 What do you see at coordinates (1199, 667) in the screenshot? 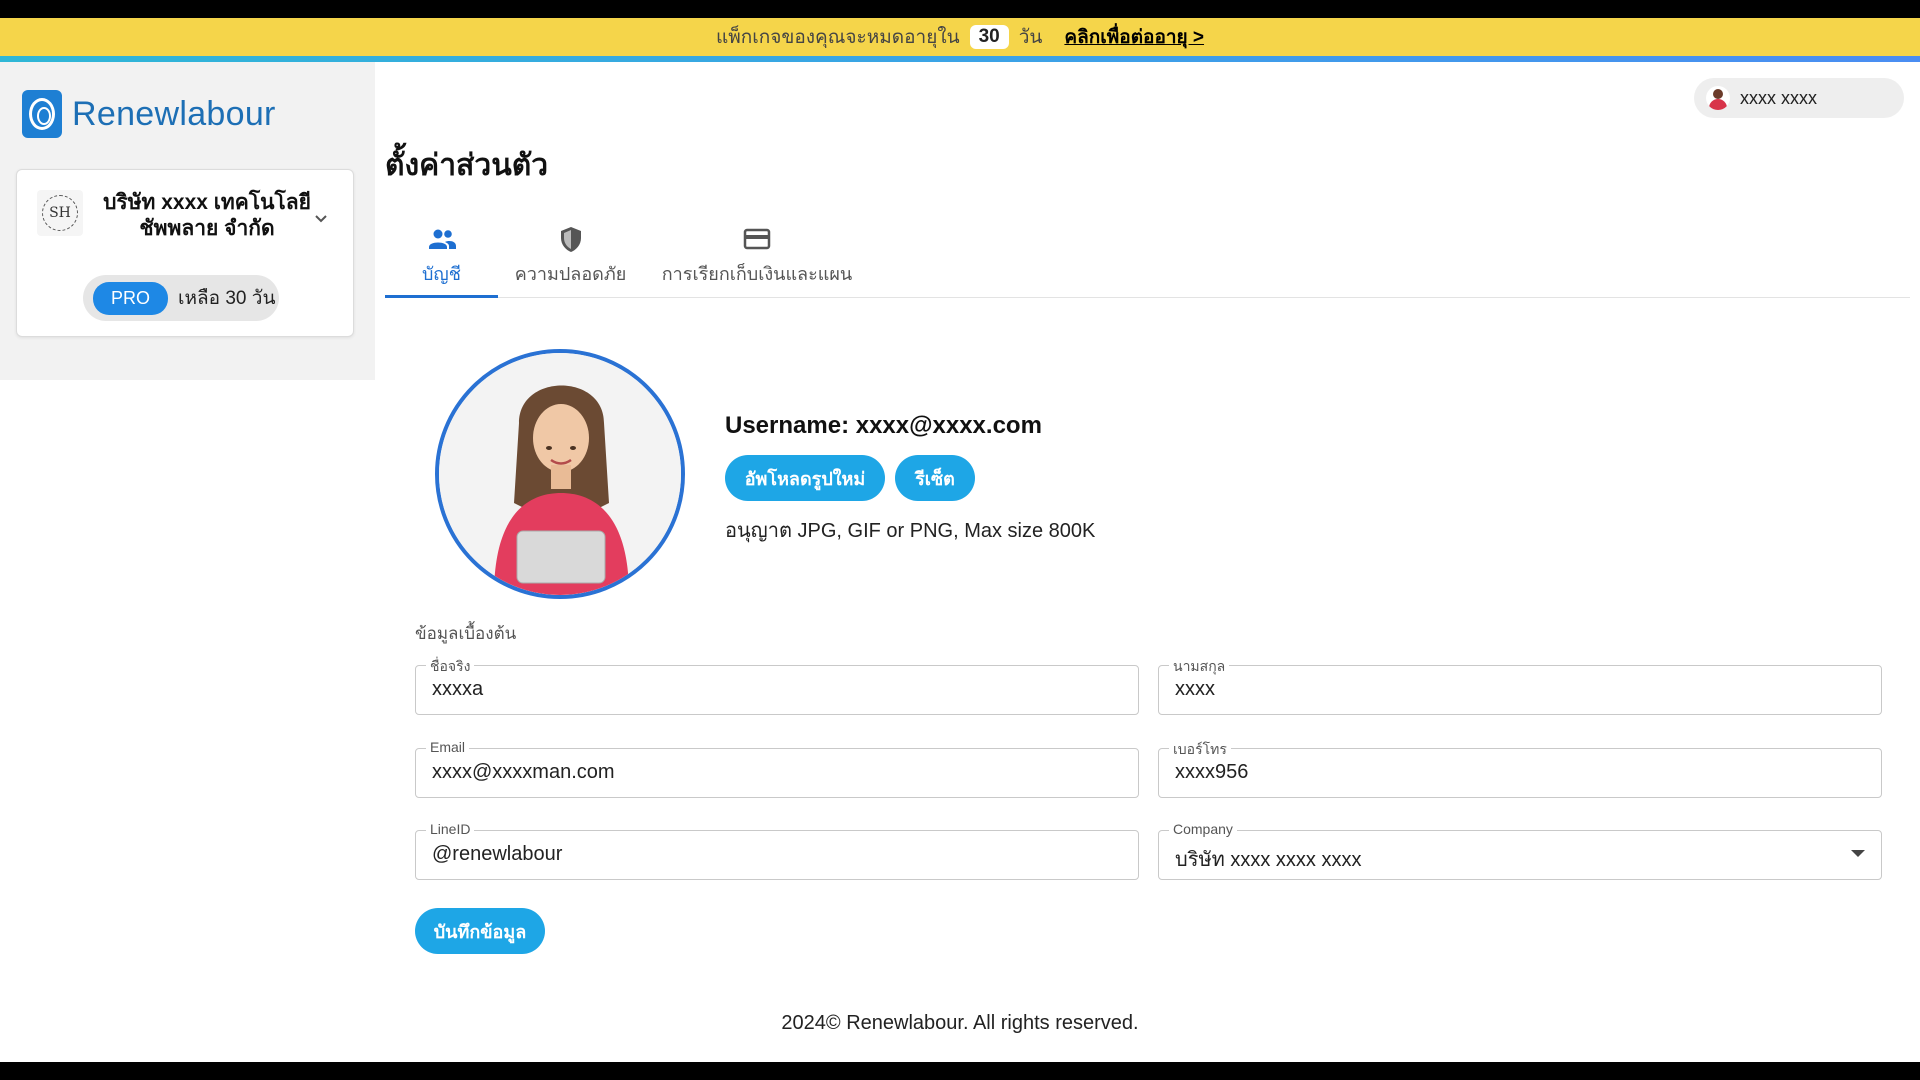
I see `field-label: นามสกุล` at bounding box center [1199, 667].